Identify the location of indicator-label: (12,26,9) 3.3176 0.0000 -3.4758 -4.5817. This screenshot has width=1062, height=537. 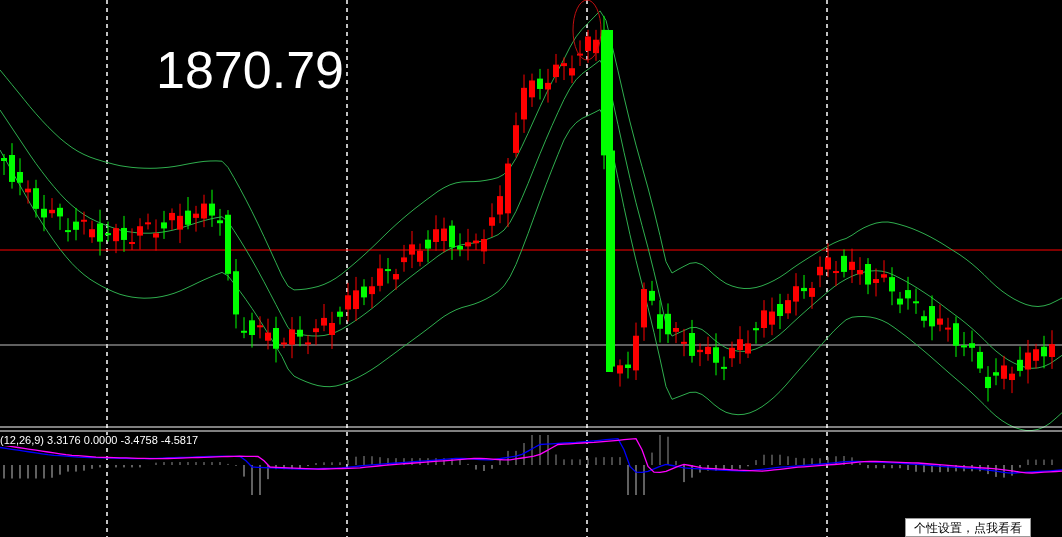
(99, 440).